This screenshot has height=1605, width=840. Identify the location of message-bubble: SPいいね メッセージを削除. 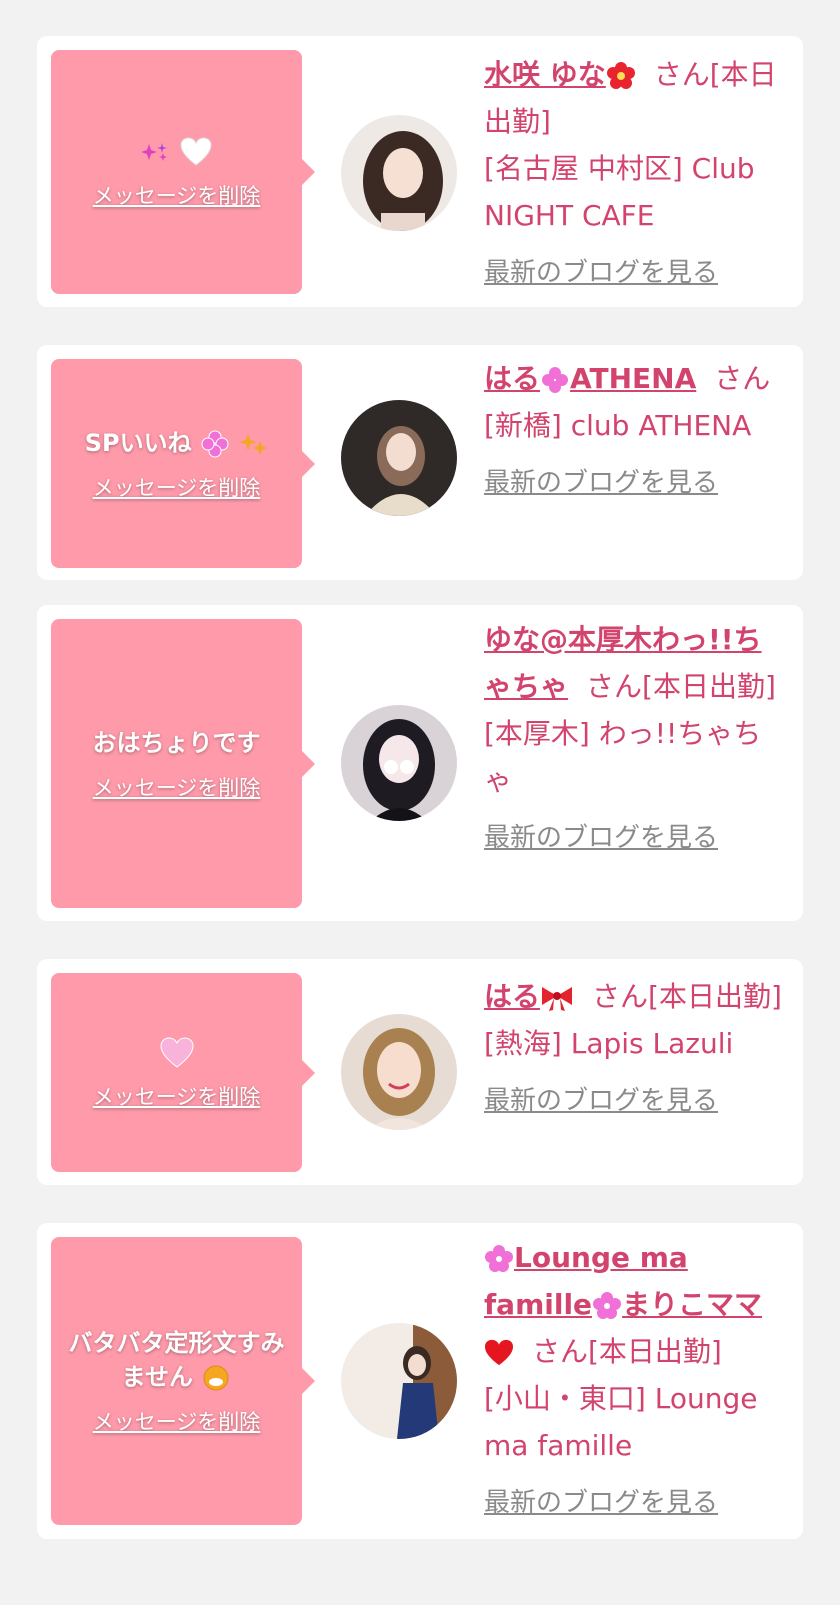
(183, 463).